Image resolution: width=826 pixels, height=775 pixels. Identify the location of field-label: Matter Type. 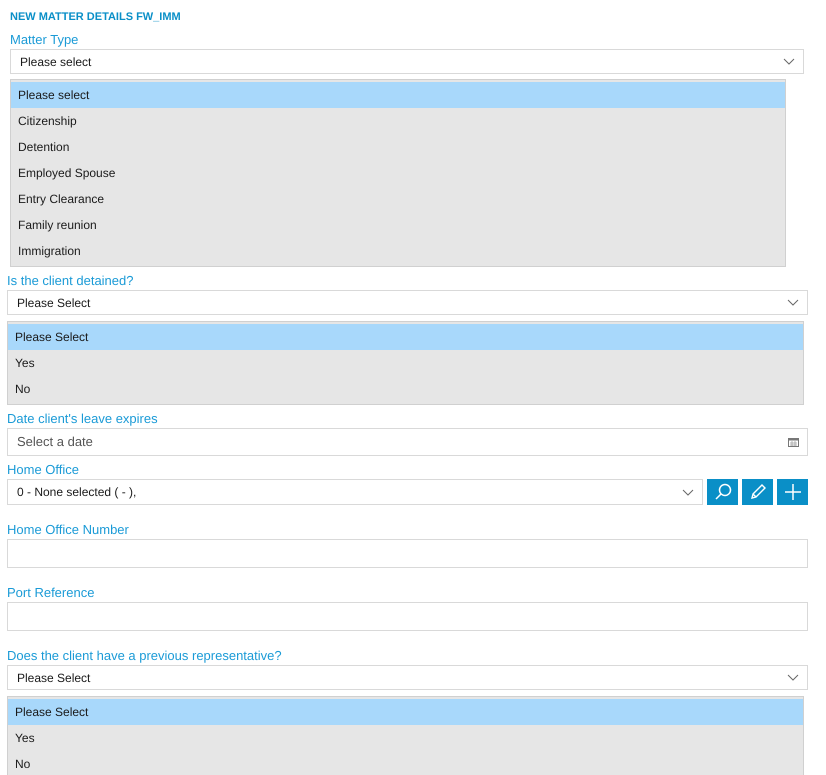
(45, 40).